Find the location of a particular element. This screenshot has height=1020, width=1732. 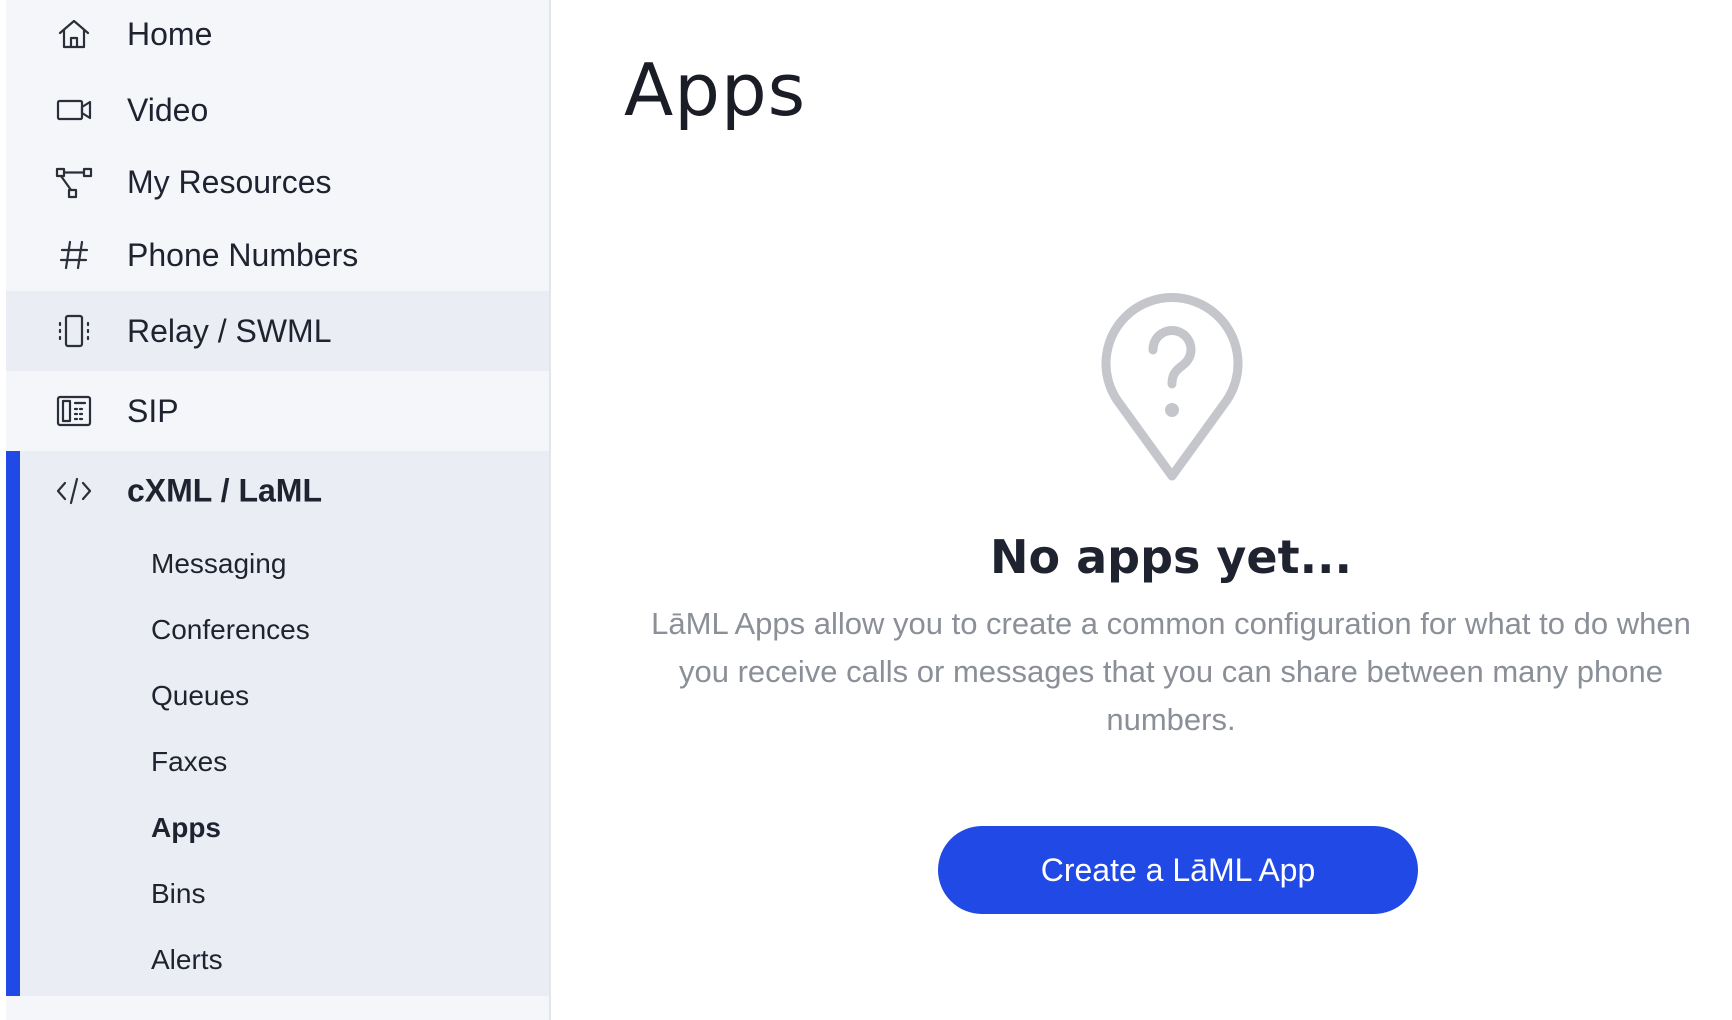

sidebar-subitem-label: Alerts is located at coordinates (187, 959).